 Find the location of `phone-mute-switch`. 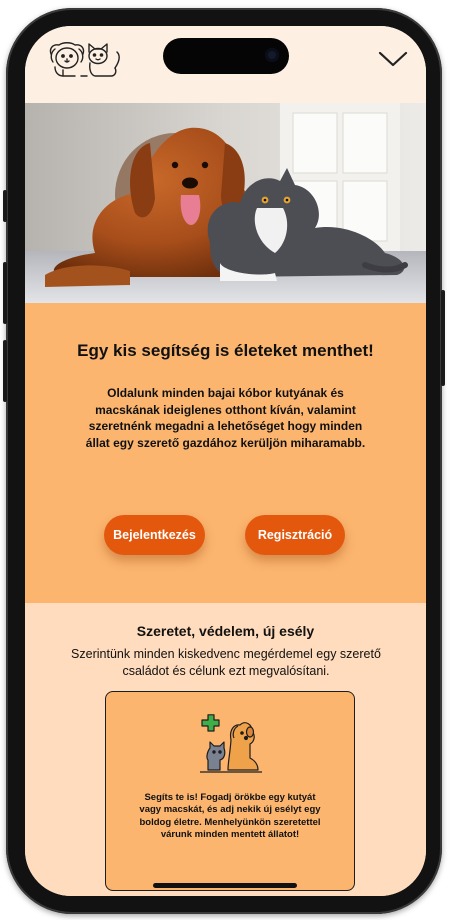

phone-mute-switch is located at coordinates (5, 206).